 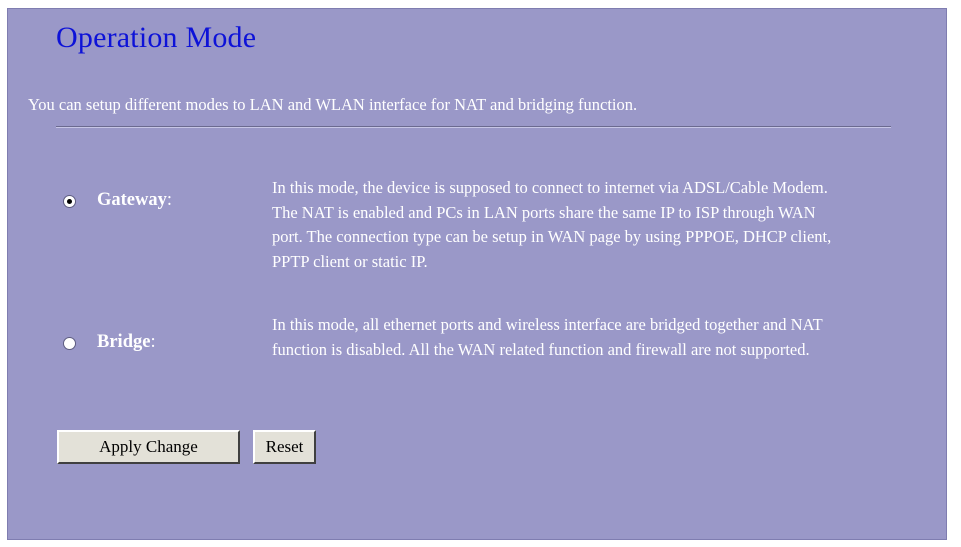 I want to click on gateway-label: Gateway:, so click(x=134, y=200).